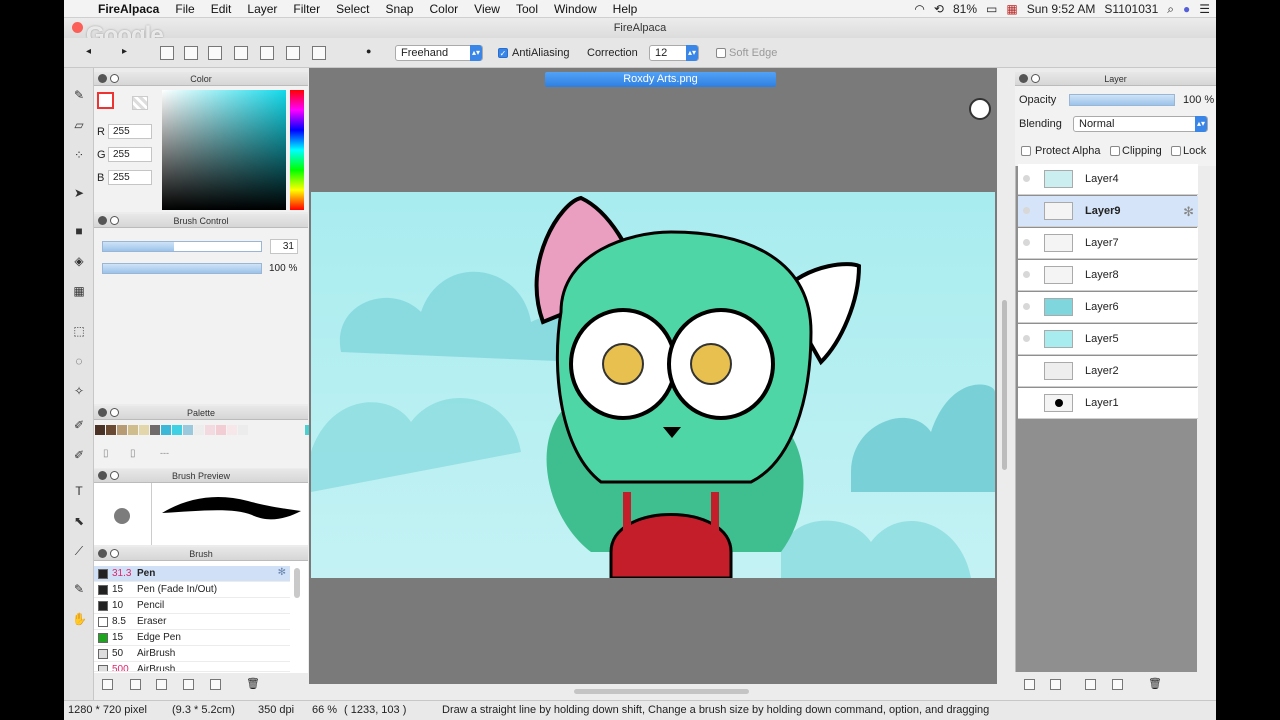  Describe the element at coordinates (1140, 124) in the screenshot. I see `blending-select: Normal ▴▾` at that location.